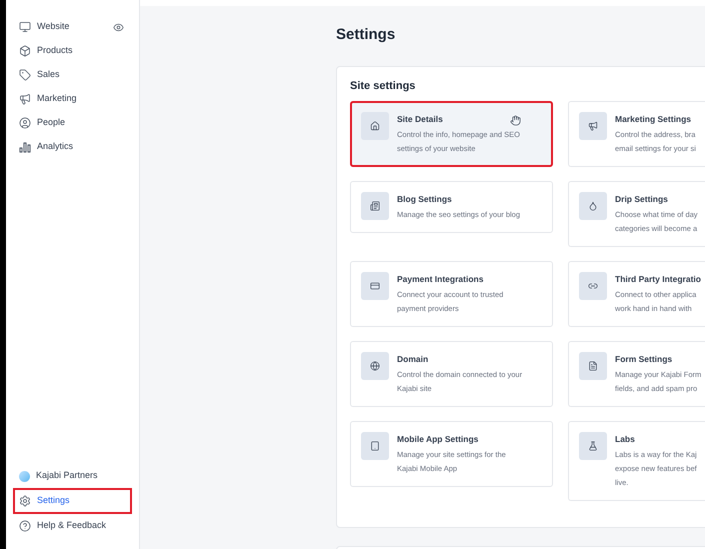  What do you see at coordinates (375, 206) in the screenshot?
I see `document-icon` at bounding box center [375, 206].